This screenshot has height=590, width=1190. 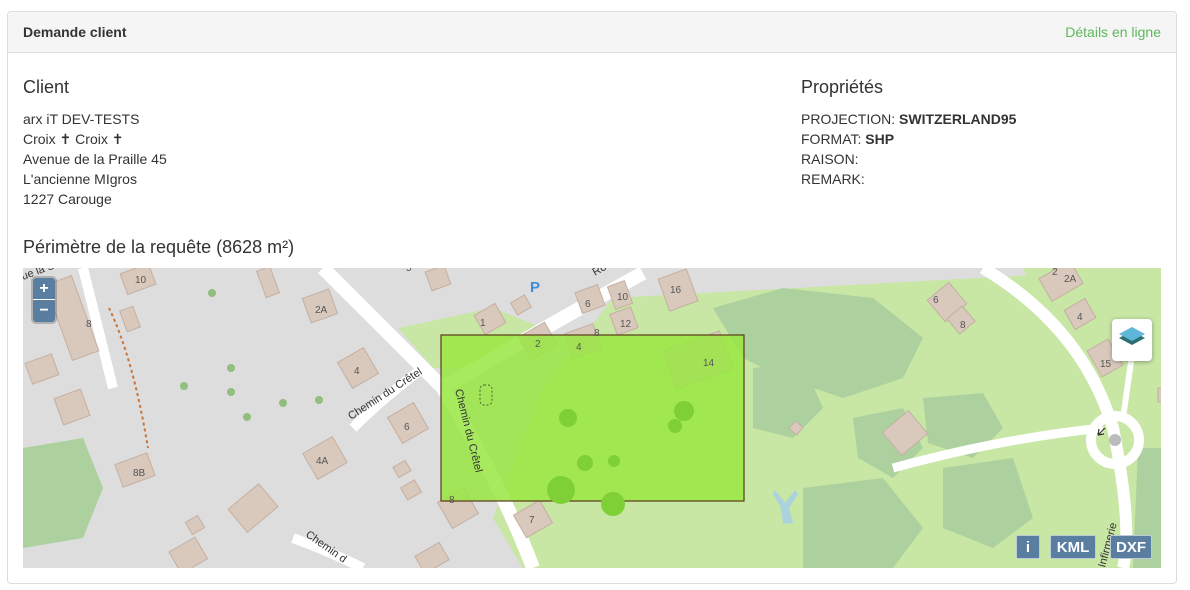 What do you see at coordinates (676, 290) in the screenshot?
I see `house-number: 16` at bounding box center [676, 290].